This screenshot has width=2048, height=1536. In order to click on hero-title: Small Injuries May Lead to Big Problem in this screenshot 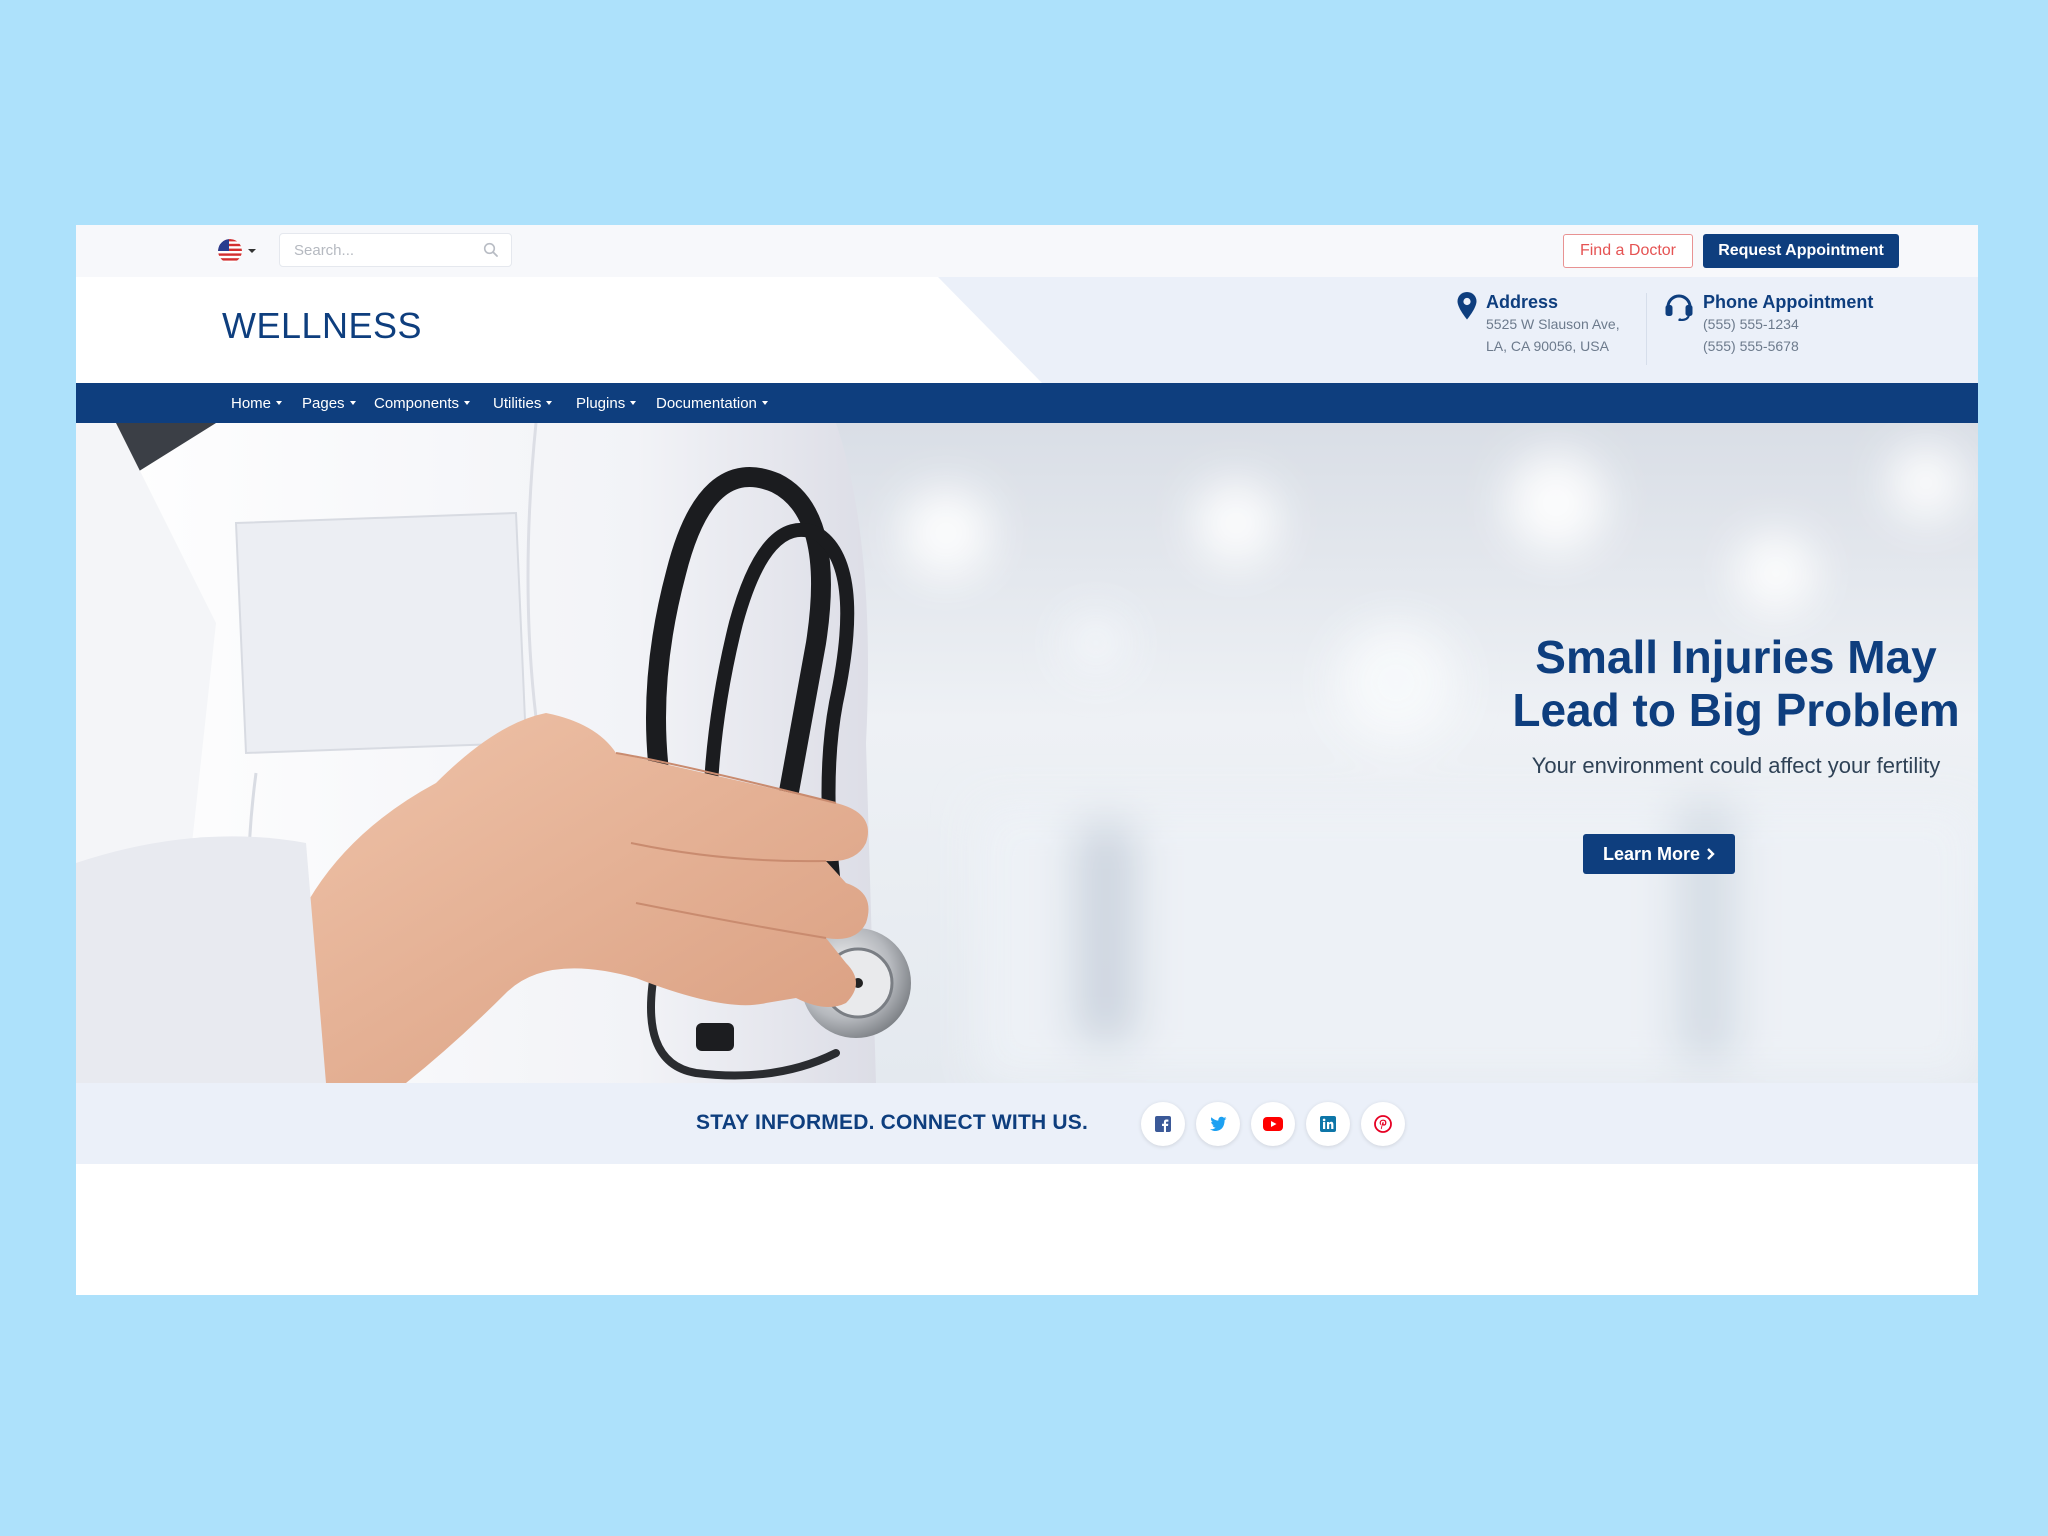, I will do `click(1687, 684)`.